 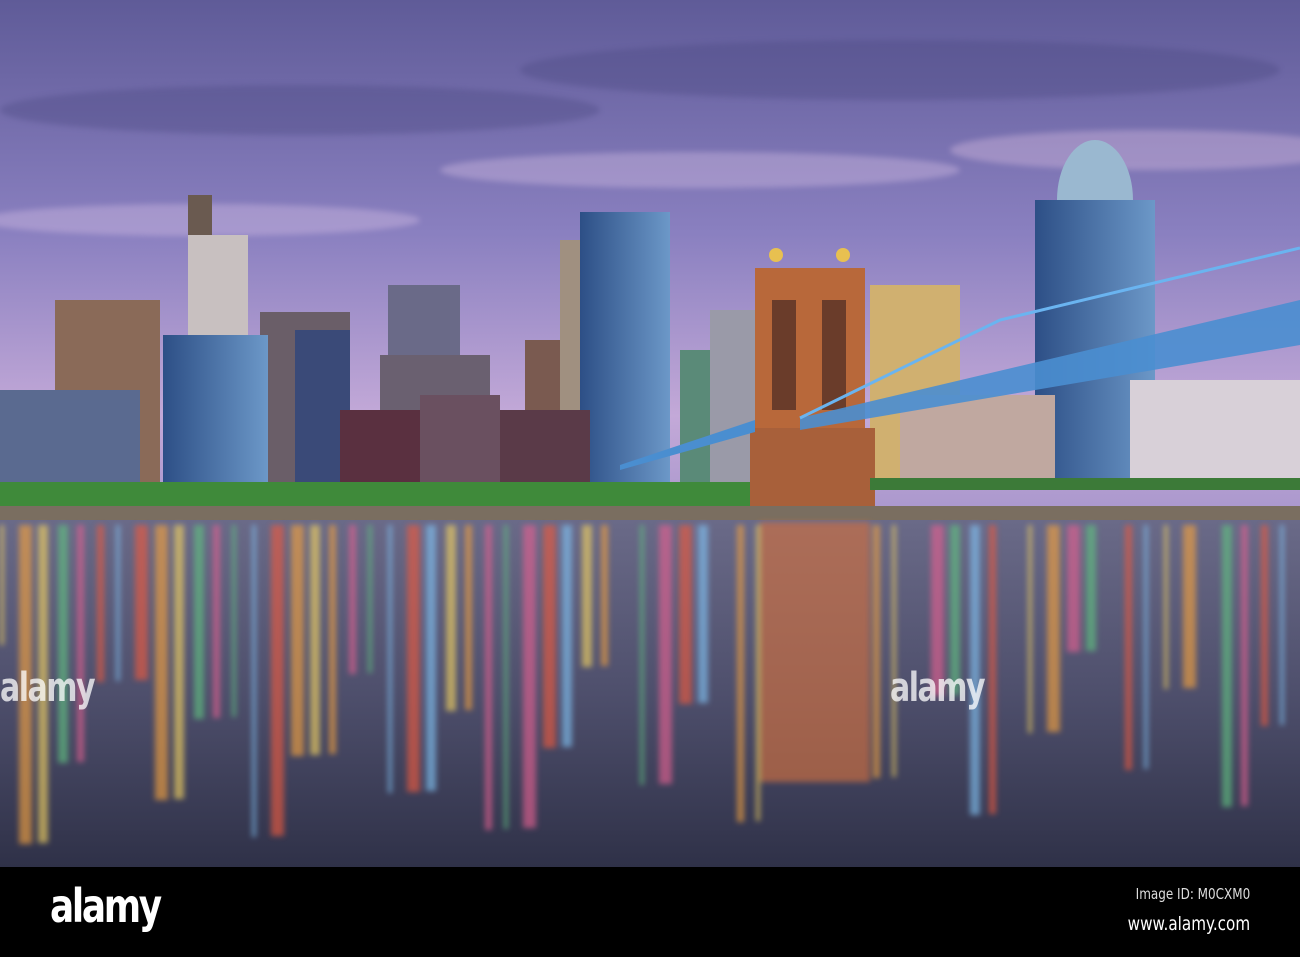 I want to click on riverbank, so click(x=650, y=513).